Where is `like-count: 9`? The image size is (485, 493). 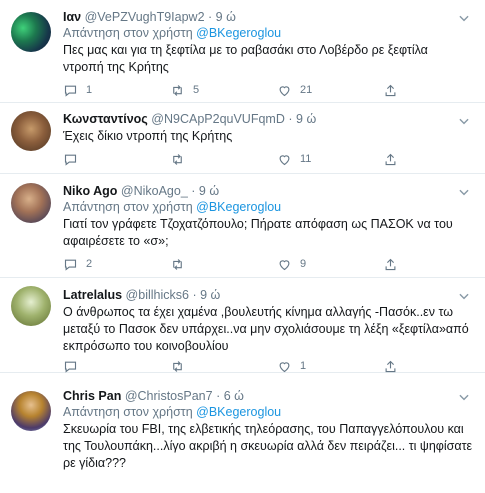
like-count: 9 is located at coordinates (303, 264).